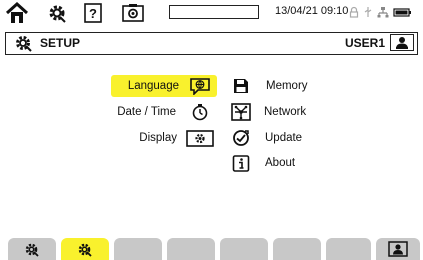 The width and height of the screenshot is (423, 260). What do you see at coordinates (133, 13) in the screenshot?
I see `screenshot-icon` at bounding box center [133, 13].